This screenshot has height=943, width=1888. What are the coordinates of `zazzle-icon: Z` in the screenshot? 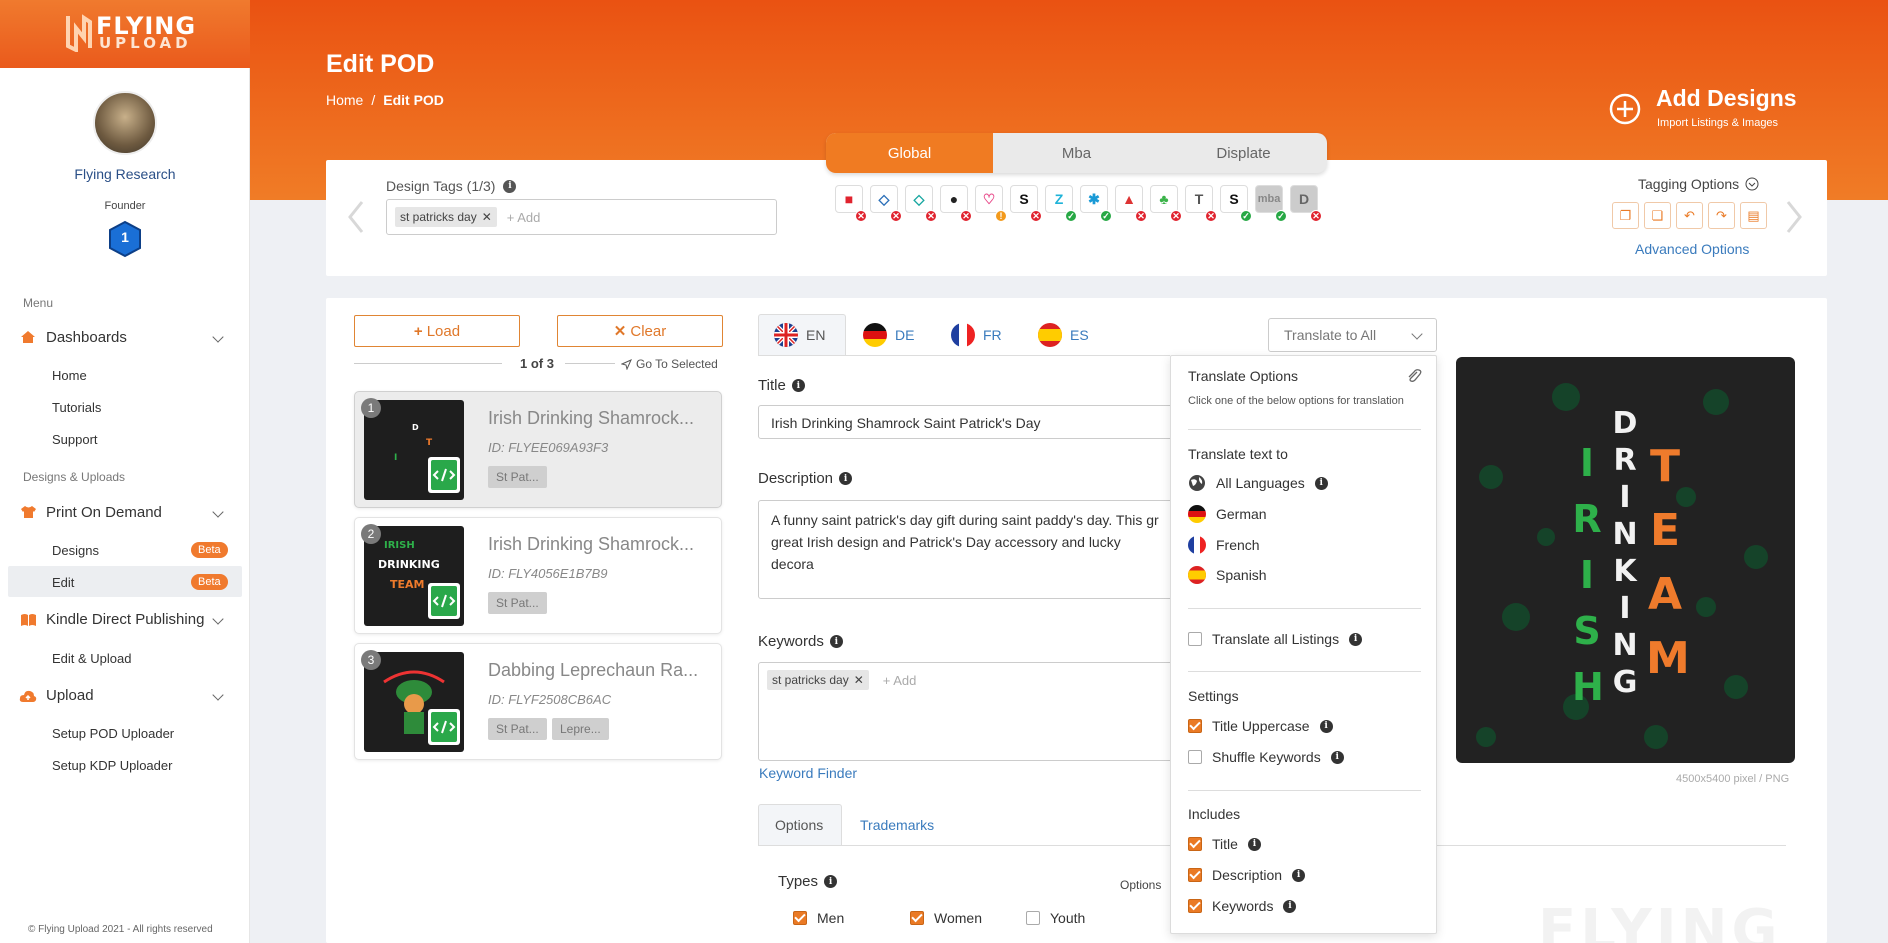 It's located at (1059, 199).